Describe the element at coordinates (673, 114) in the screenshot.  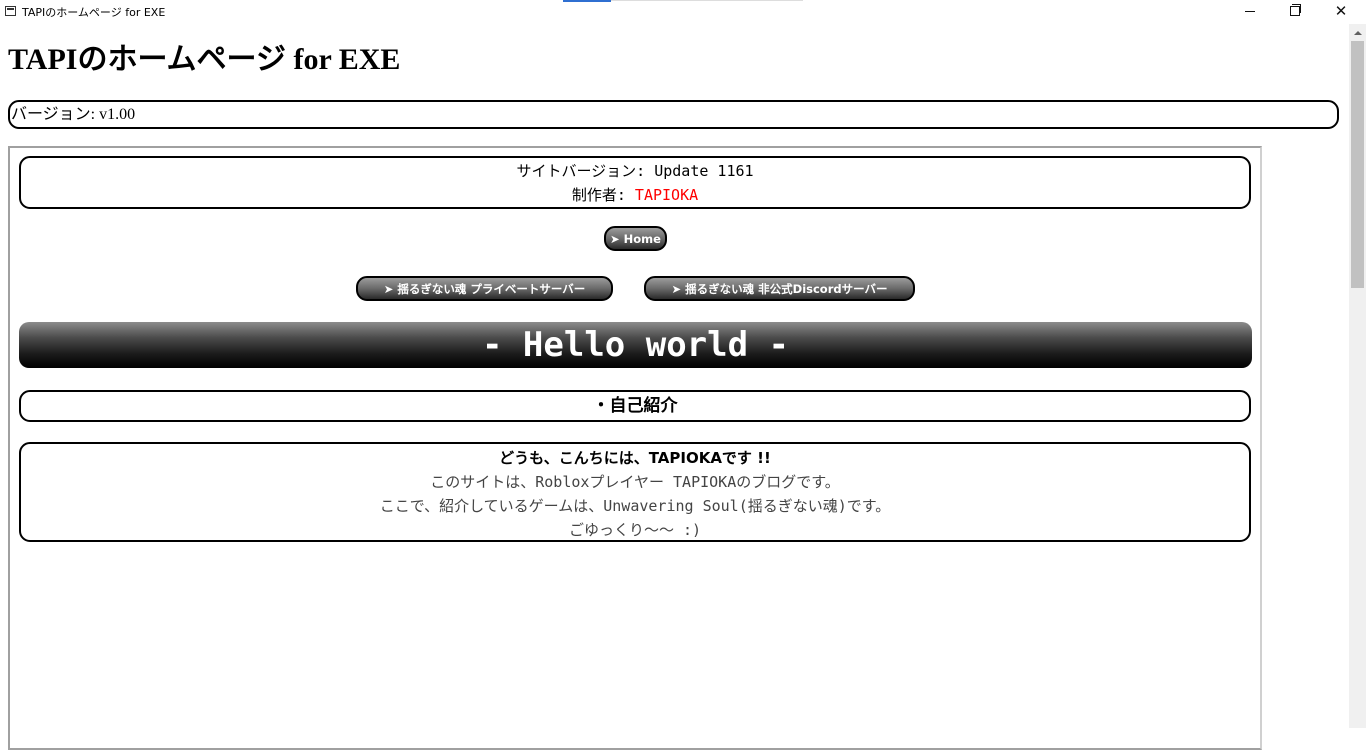
I see `version-box: バージョン: v1.00` at that location.